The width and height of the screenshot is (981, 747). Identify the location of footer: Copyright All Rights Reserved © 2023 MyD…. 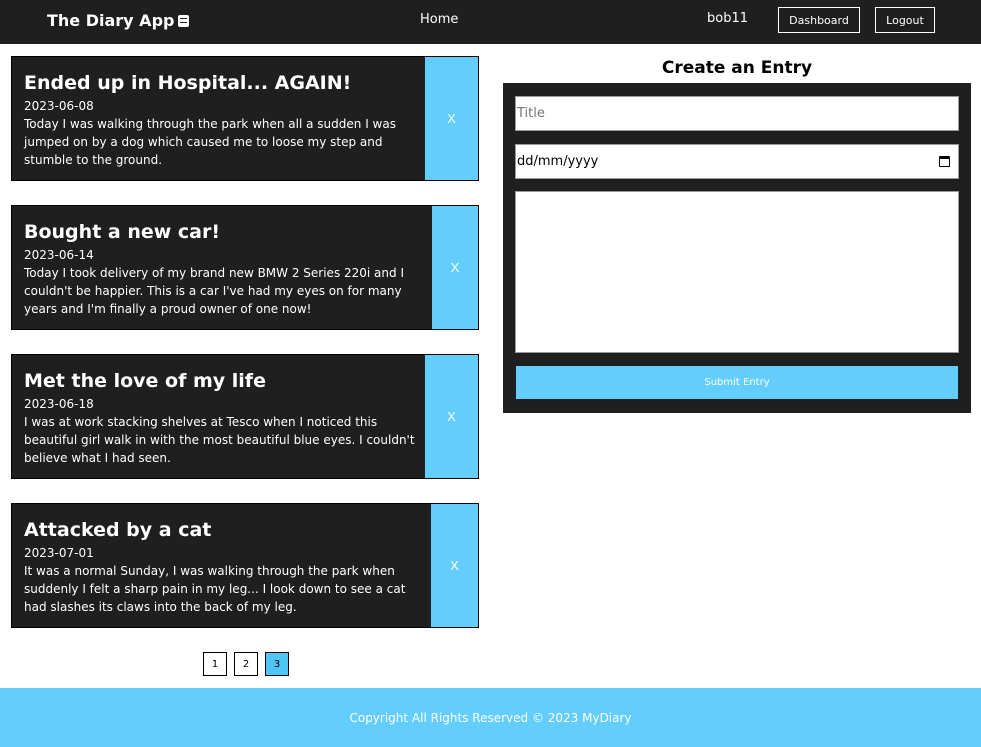
(490, 717).